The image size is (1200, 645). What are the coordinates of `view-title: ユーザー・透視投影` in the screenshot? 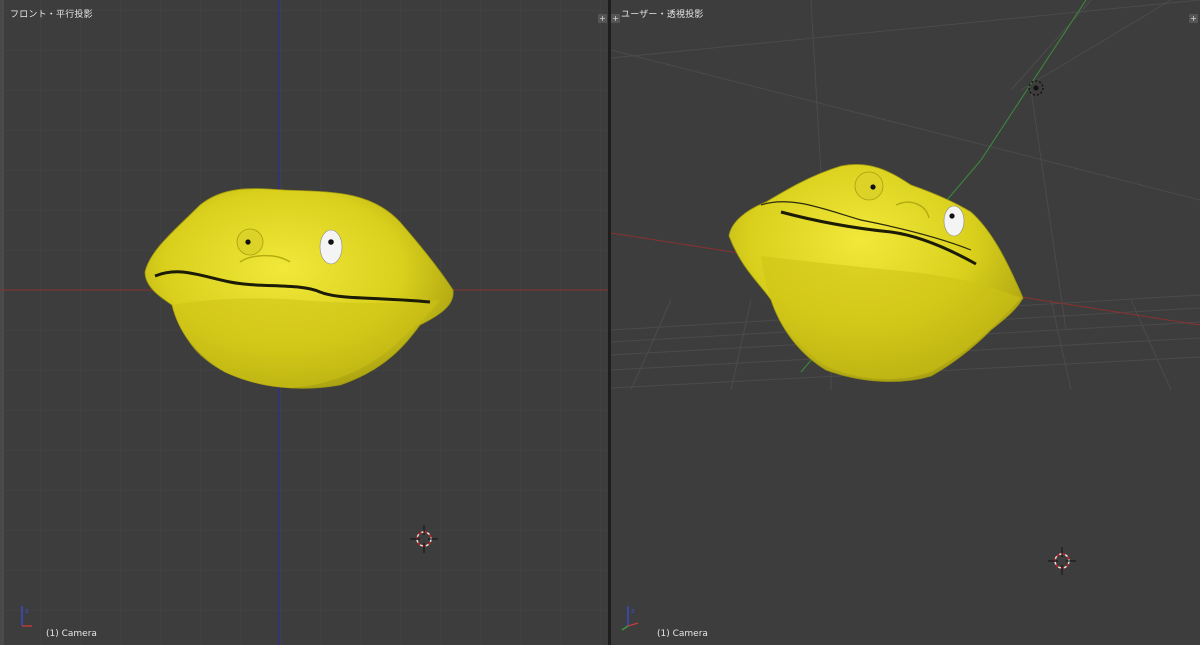 It's located at (662, 15).